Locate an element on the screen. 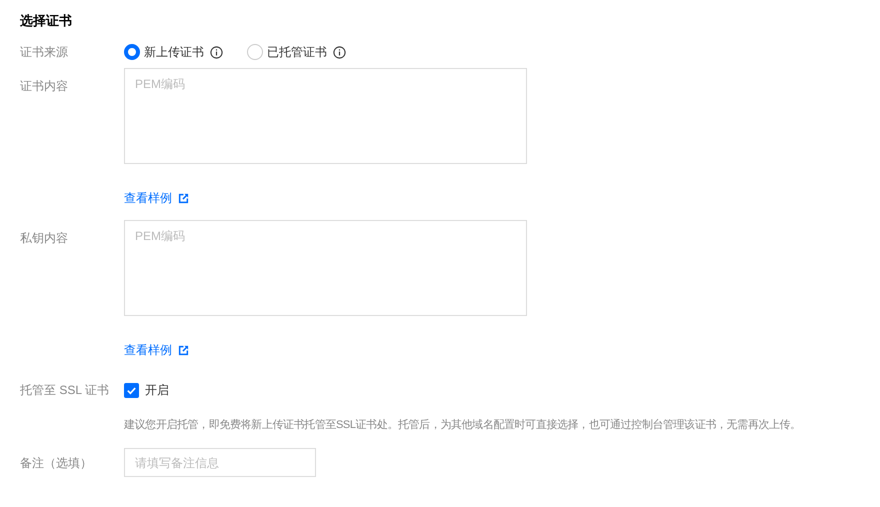 This screenshot has height=507, width=880. field-label: 私钥内容 is located at coordinates (44, 238).